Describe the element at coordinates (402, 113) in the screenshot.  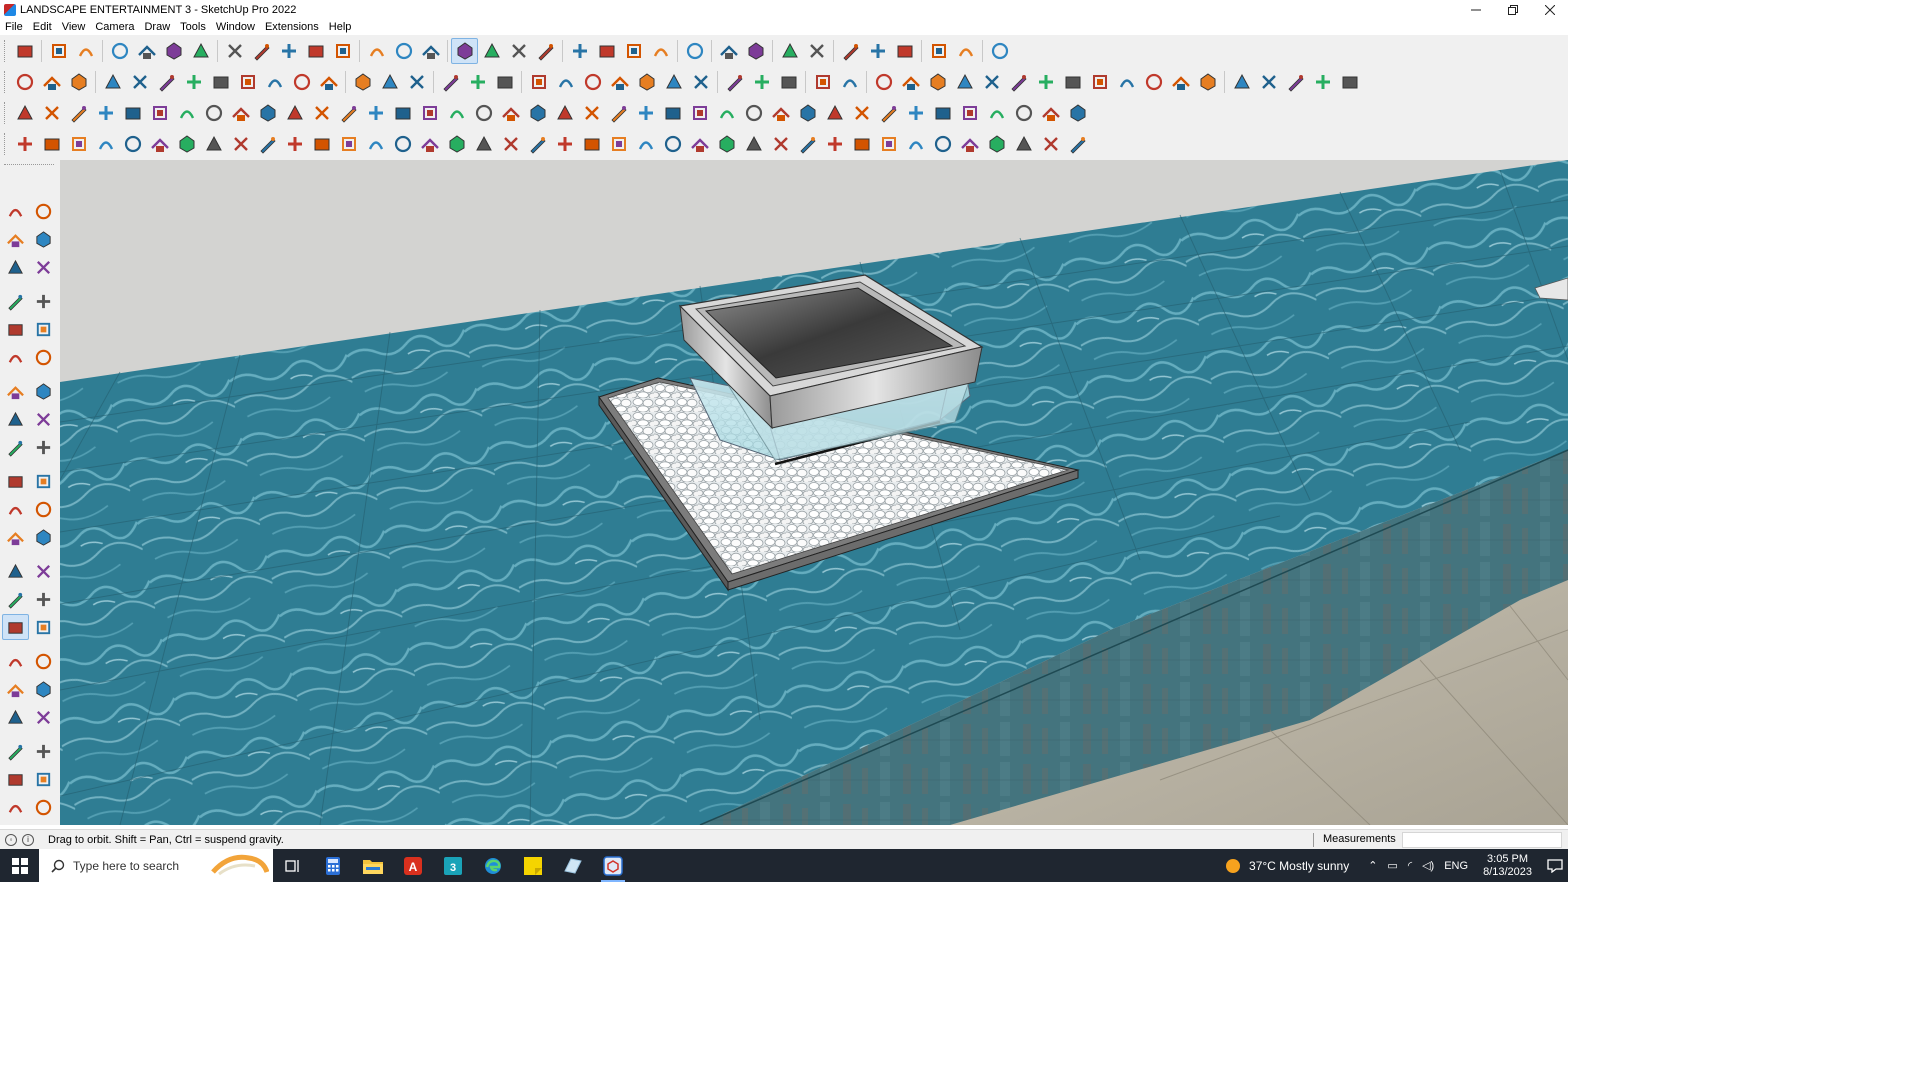
I see `row3-tool-15-button` at that location.